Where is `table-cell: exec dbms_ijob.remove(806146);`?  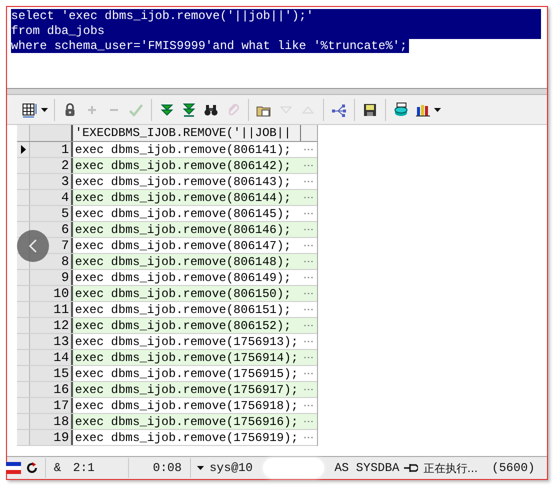
table-cell: exec dbms_ijob.remove(806146); is located at coordinates (186, 229).